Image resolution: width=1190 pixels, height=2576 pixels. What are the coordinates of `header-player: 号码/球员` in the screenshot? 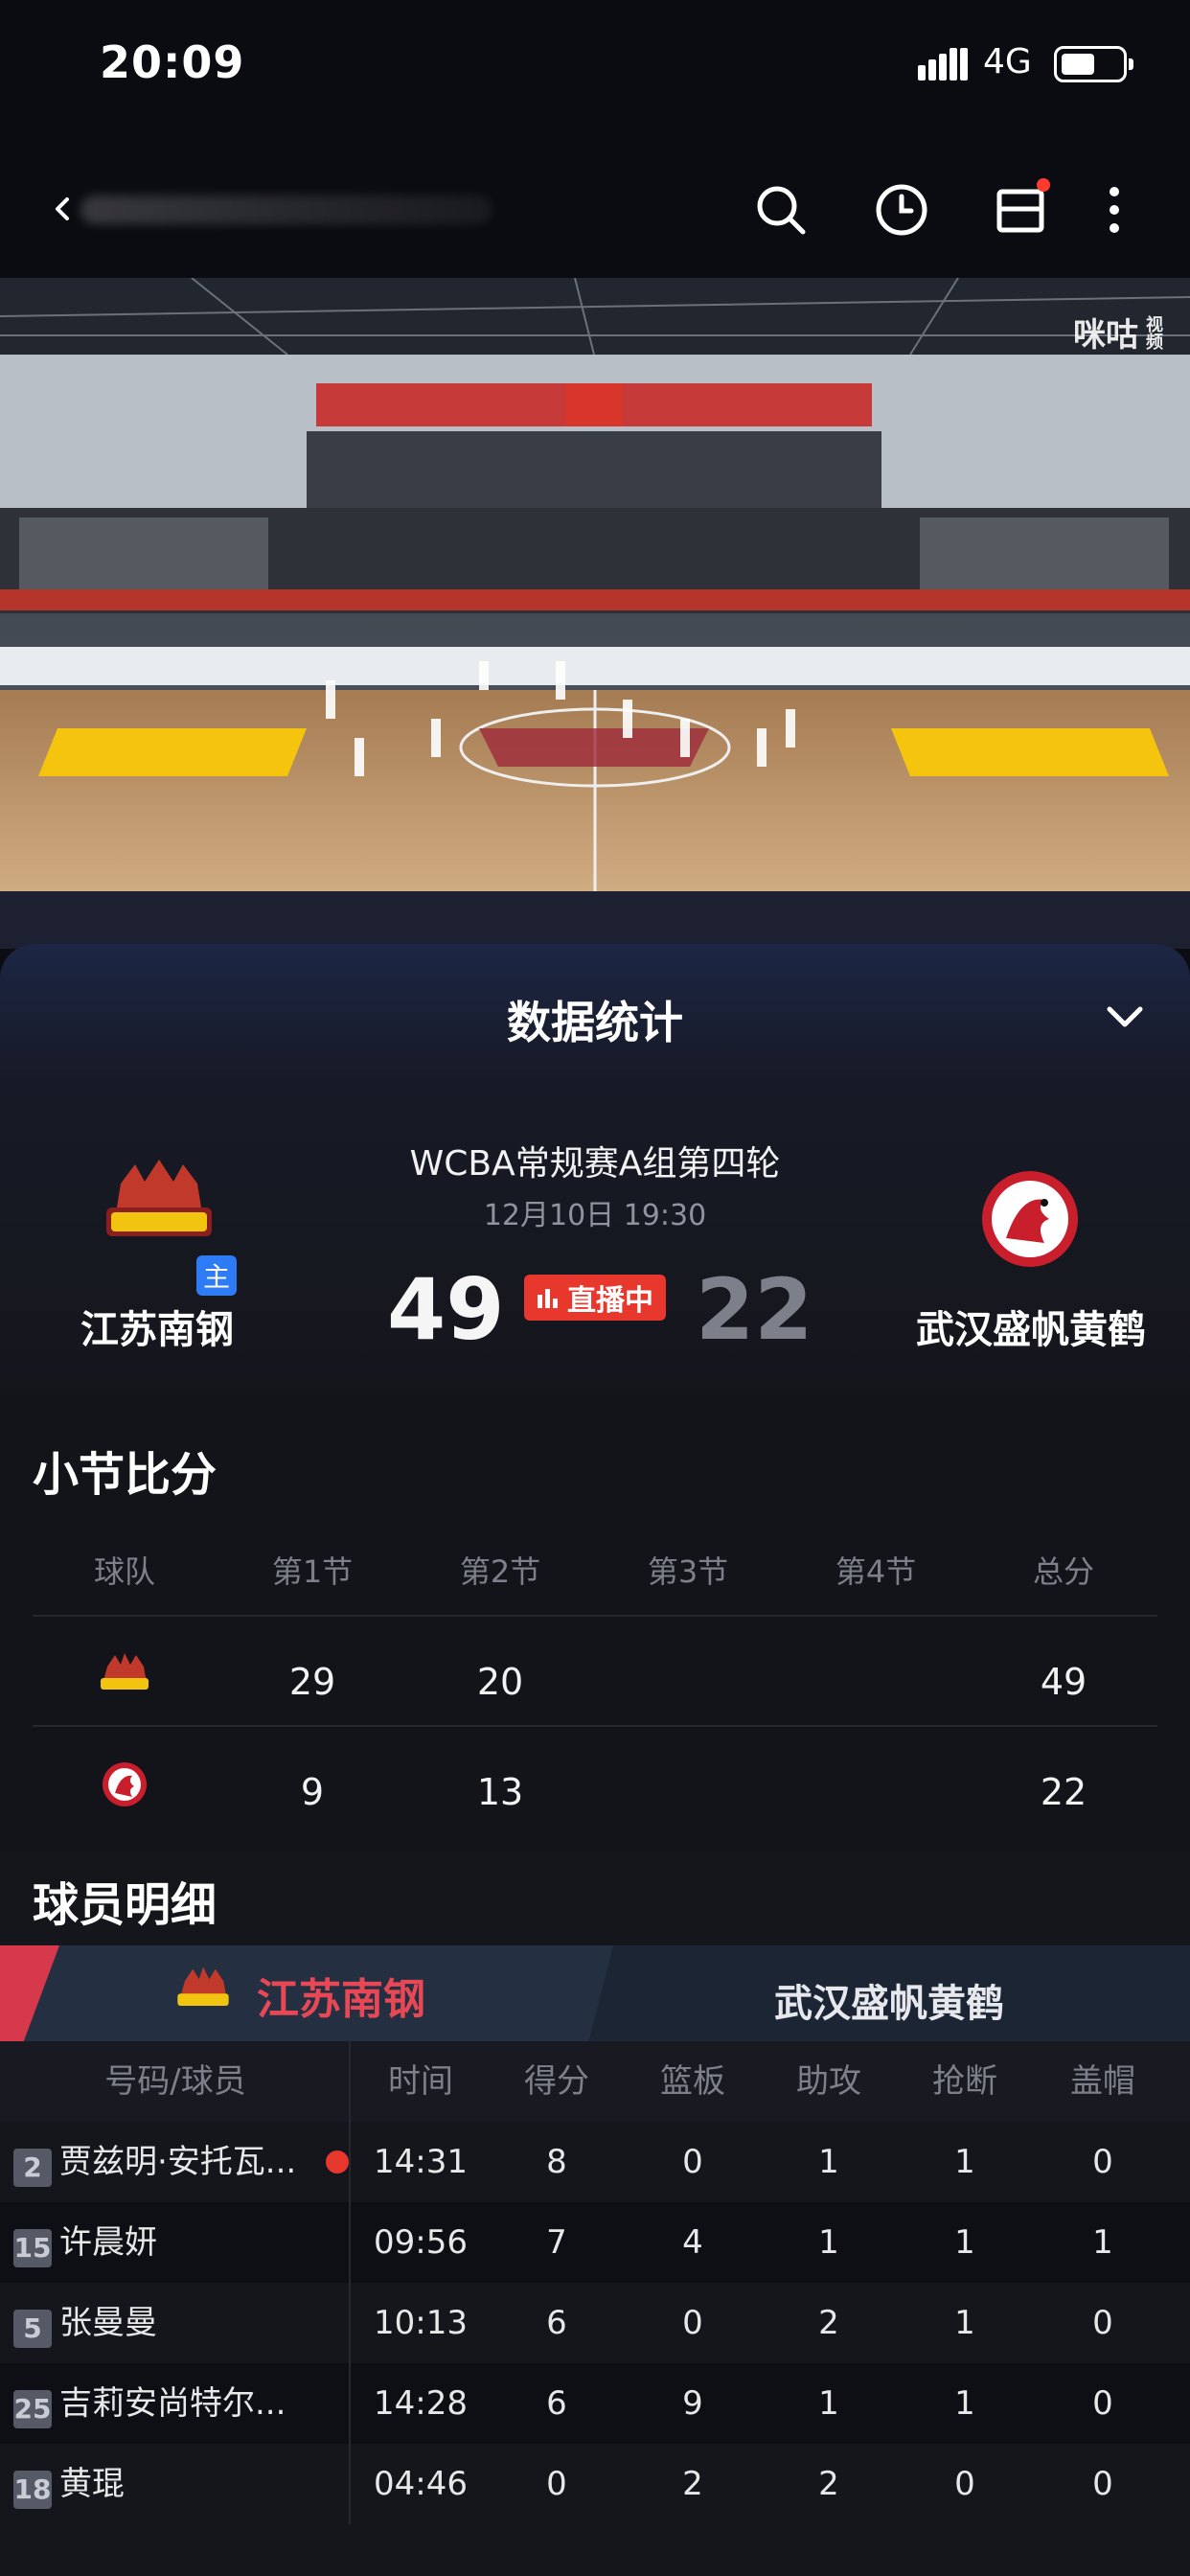 It's located at (175, 2081).